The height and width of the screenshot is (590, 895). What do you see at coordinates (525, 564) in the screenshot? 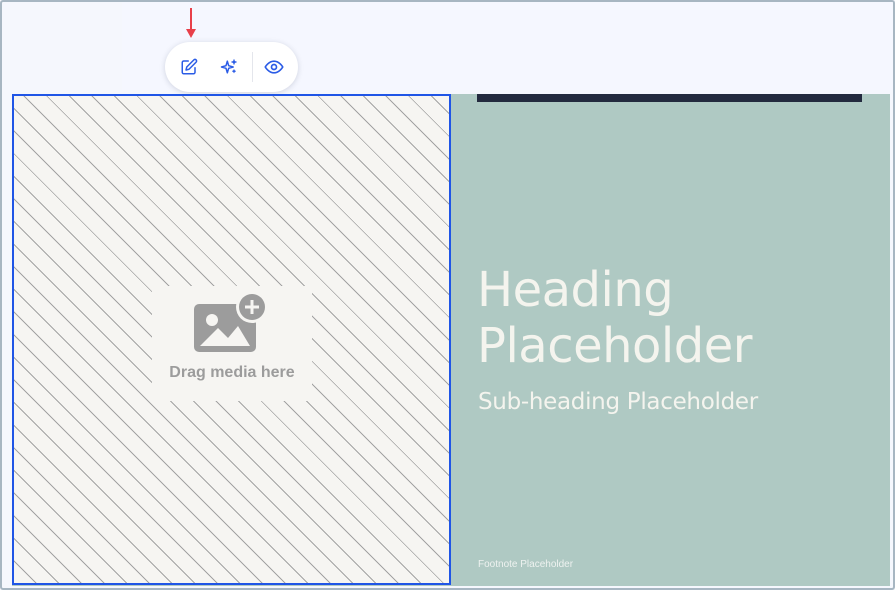
I see `footnote-placeholder: Footnote Placeholder` at bounding box center [525, 564].